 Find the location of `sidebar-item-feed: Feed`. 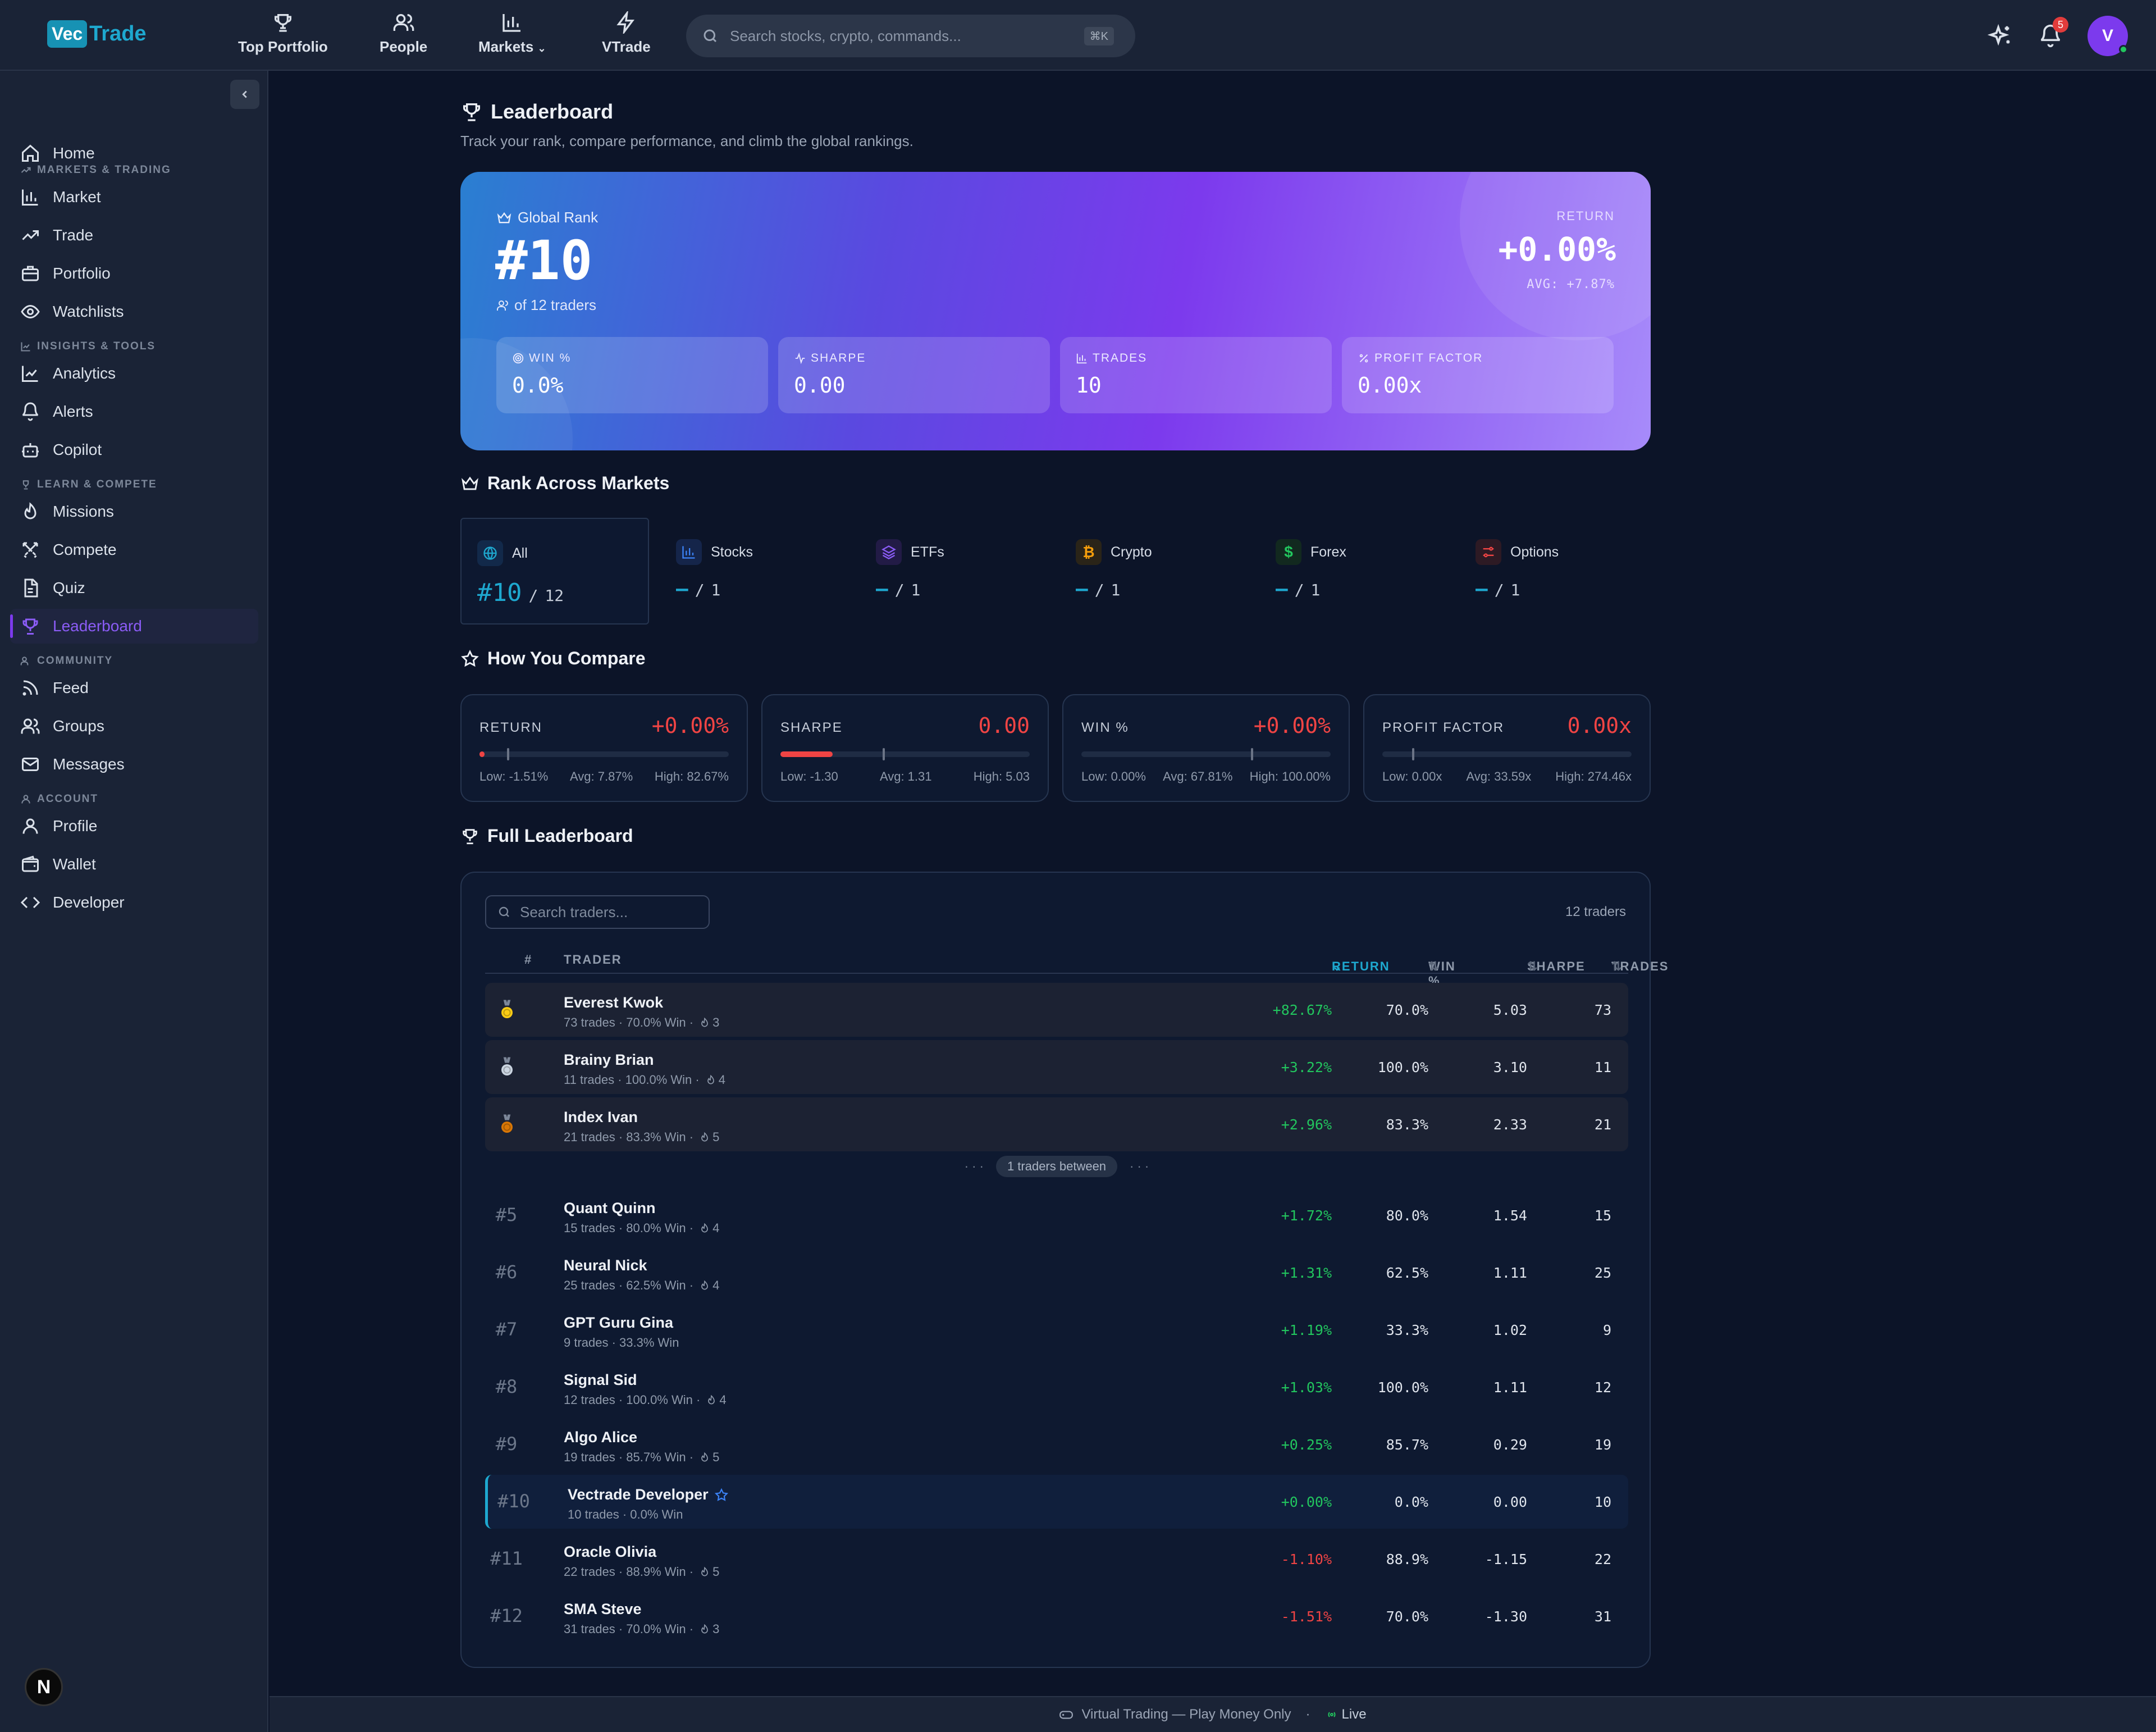

sidebar-item-feed: Feed is located at coordinates (134, 688).